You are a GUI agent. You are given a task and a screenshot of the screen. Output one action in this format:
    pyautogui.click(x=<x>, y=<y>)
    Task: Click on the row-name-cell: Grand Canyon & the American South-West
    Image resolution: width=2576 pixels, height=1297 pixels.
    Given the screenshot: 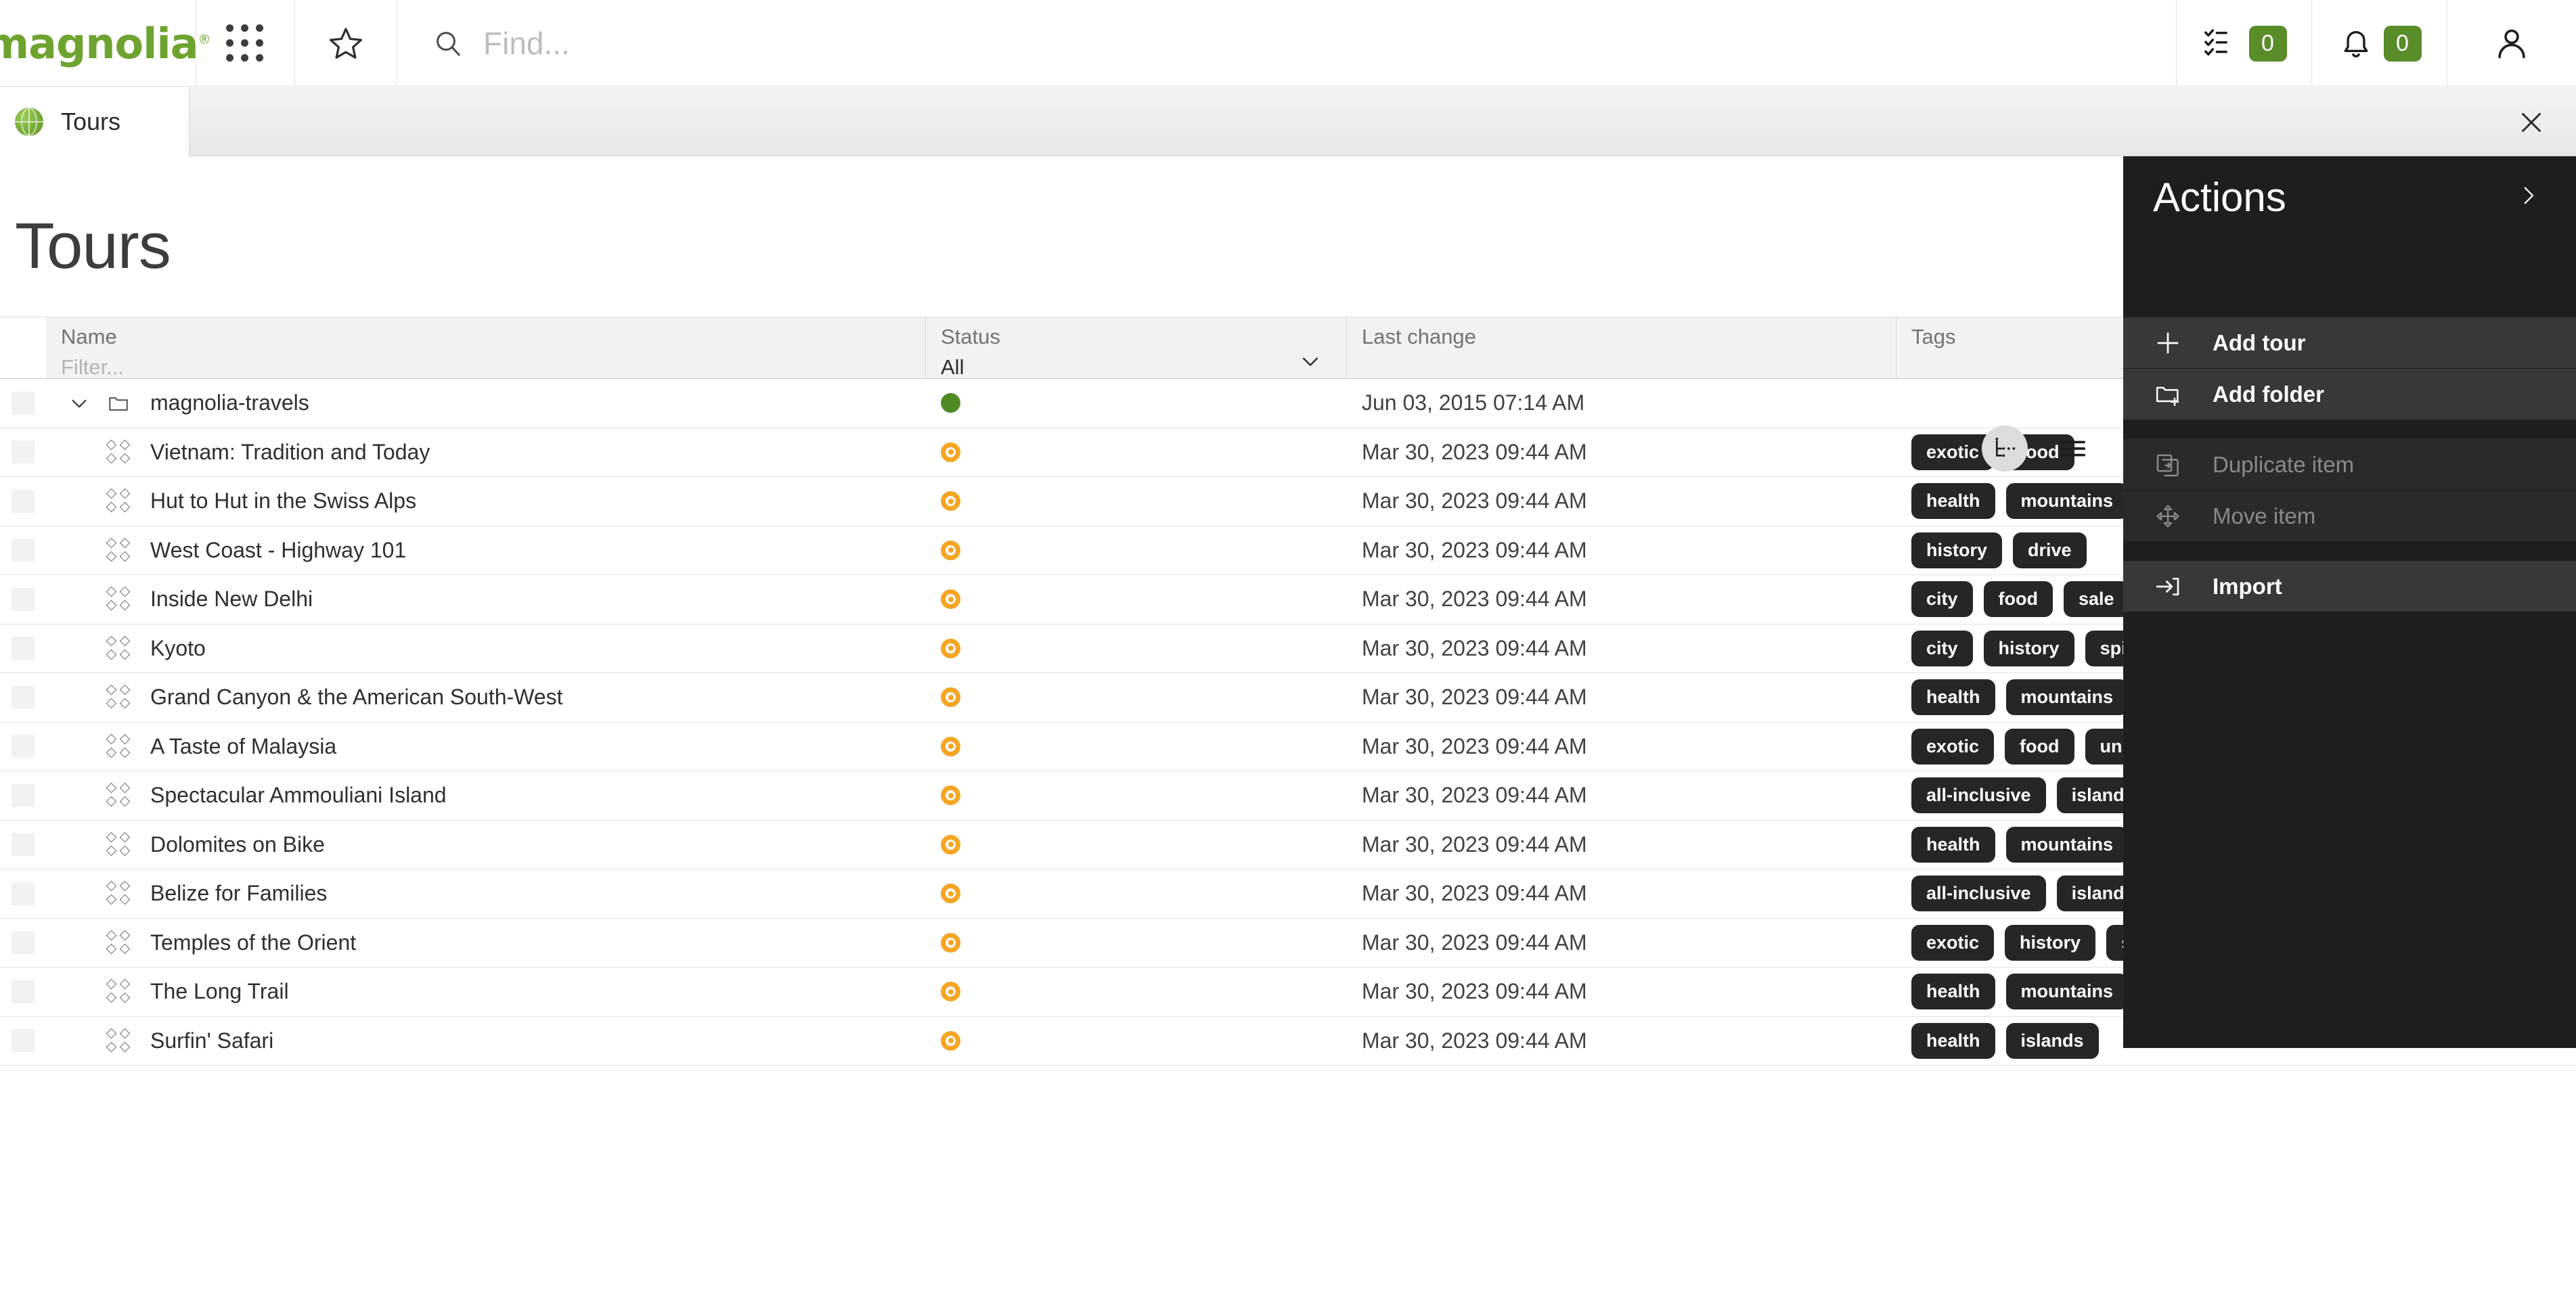 What is the action you would take?
    pyautogui.click(x=486, y=698)
    